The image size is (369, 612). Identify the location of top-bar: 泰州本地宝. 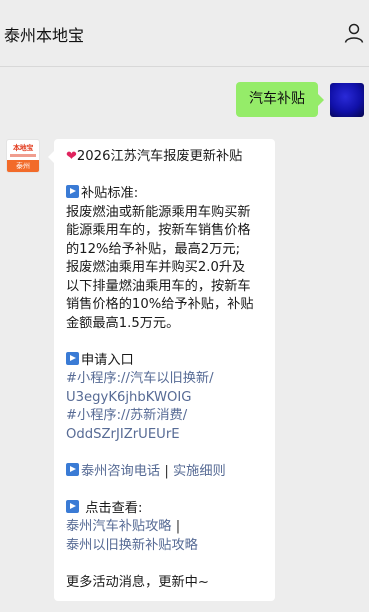
(184, 33).